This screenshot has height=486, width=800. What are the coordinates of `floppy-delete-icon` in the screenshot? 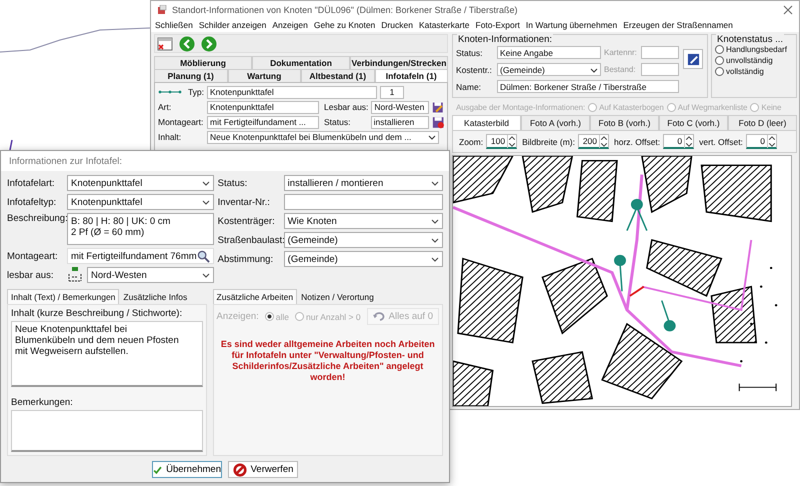 It's located at (438, 122).